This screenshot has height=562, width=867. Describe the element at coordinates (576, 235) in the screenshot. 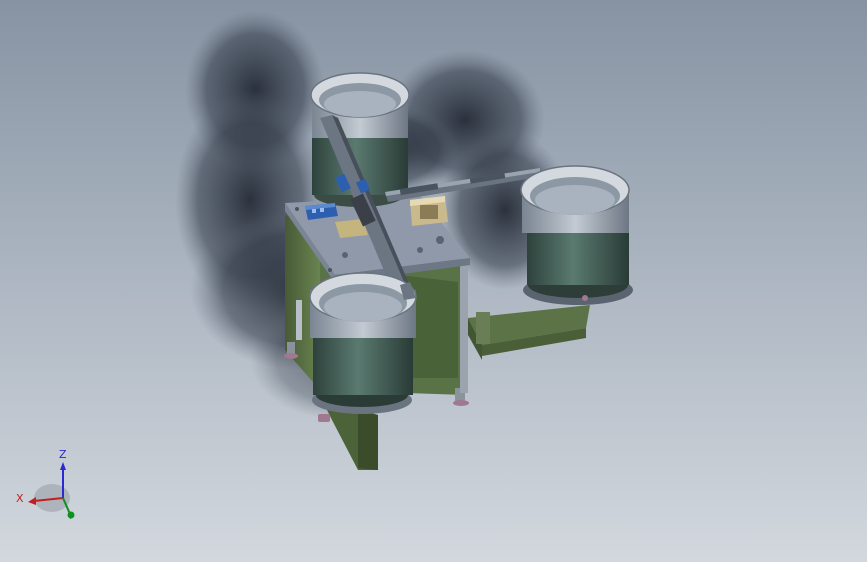

I see `feeder-bowl-right` at that location.